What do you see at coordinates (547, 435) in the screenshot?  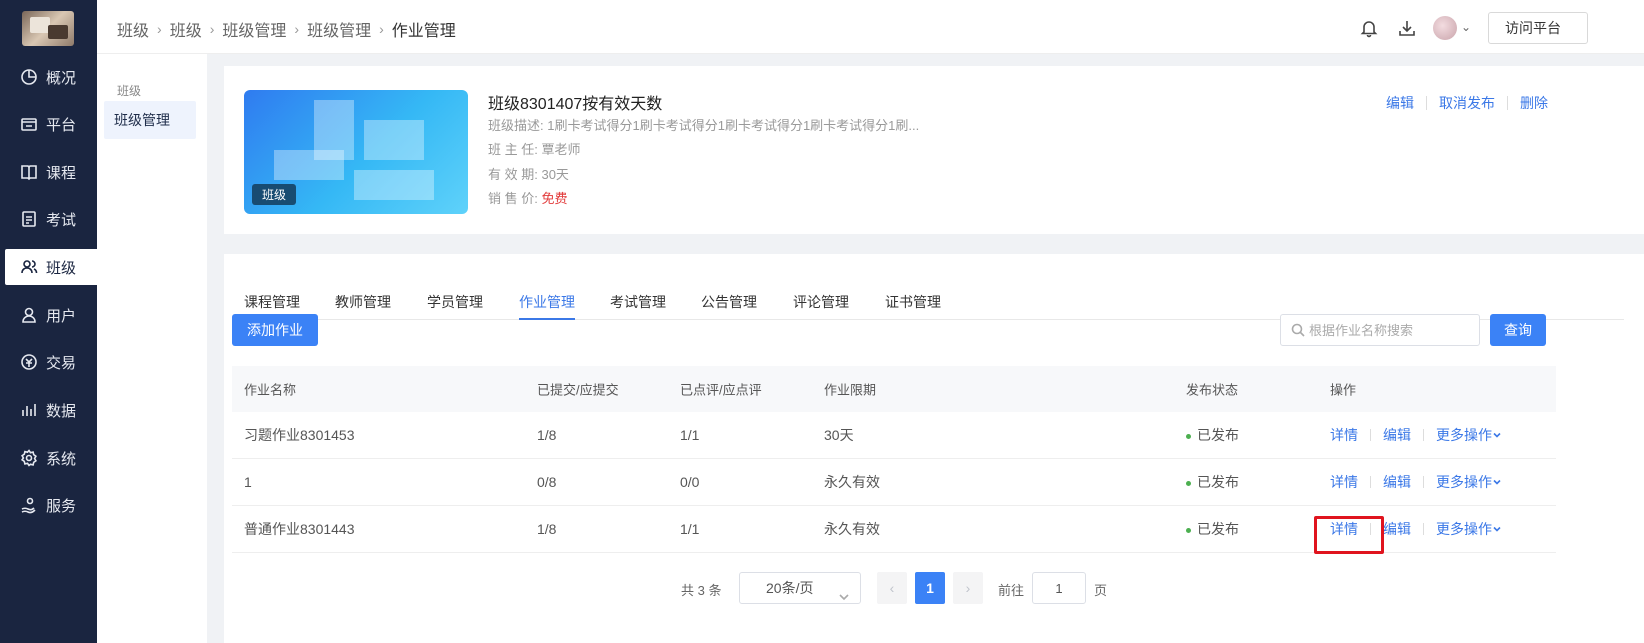 I see `submitted-count: 1/8` at bounding box center [547, 435].